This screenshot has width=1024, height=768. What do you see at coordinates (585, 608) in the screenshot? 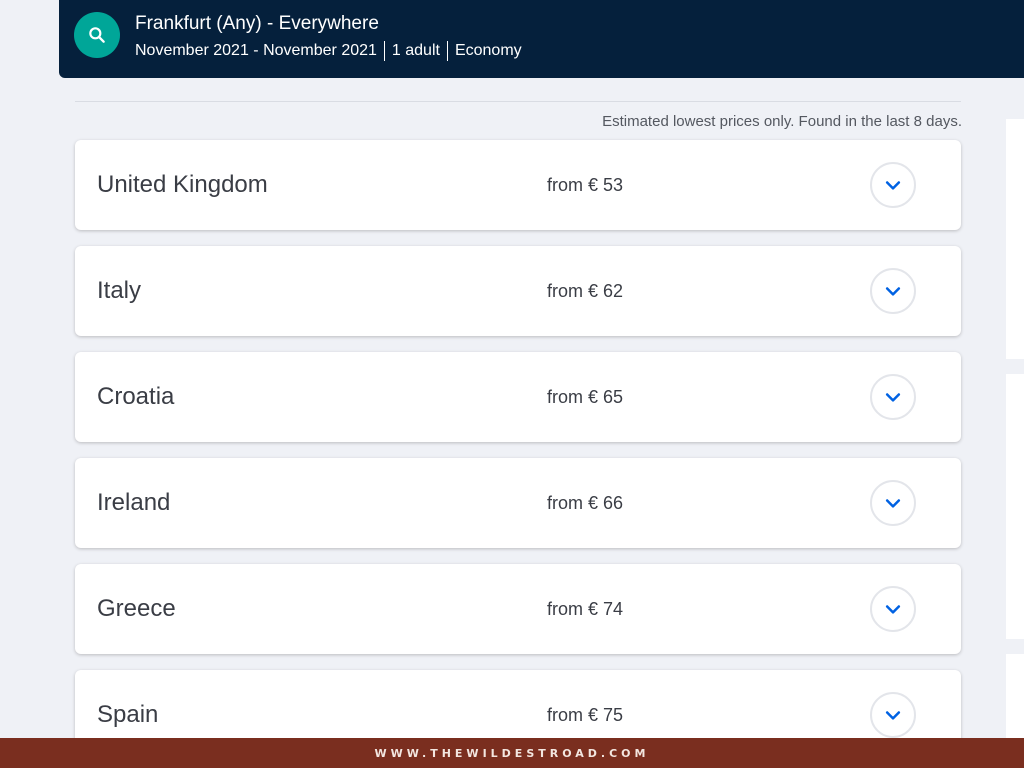
I see `price-from: from € 74` at bounding box center [585, 608].